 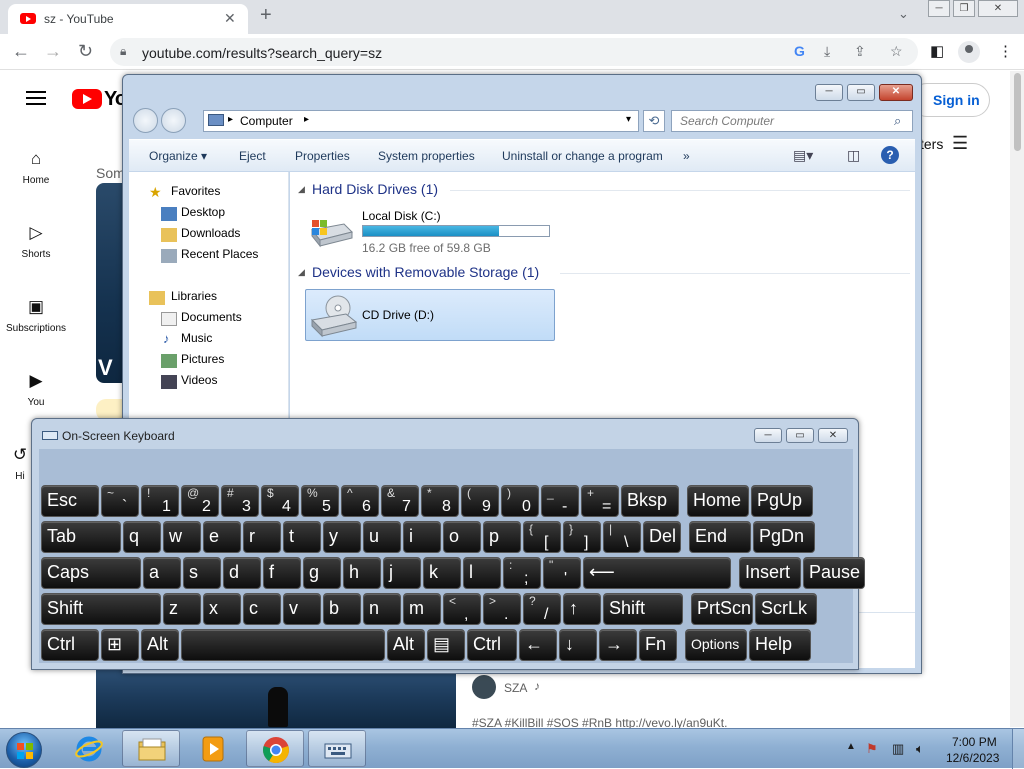 I want to click on key-symbol: ▤, so click(x=446, y=645).